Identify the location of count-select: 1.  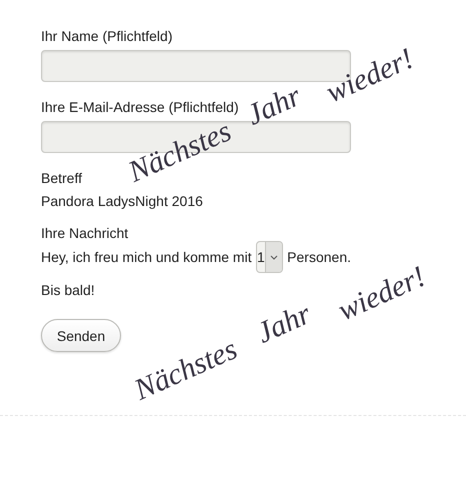
(270, 257).